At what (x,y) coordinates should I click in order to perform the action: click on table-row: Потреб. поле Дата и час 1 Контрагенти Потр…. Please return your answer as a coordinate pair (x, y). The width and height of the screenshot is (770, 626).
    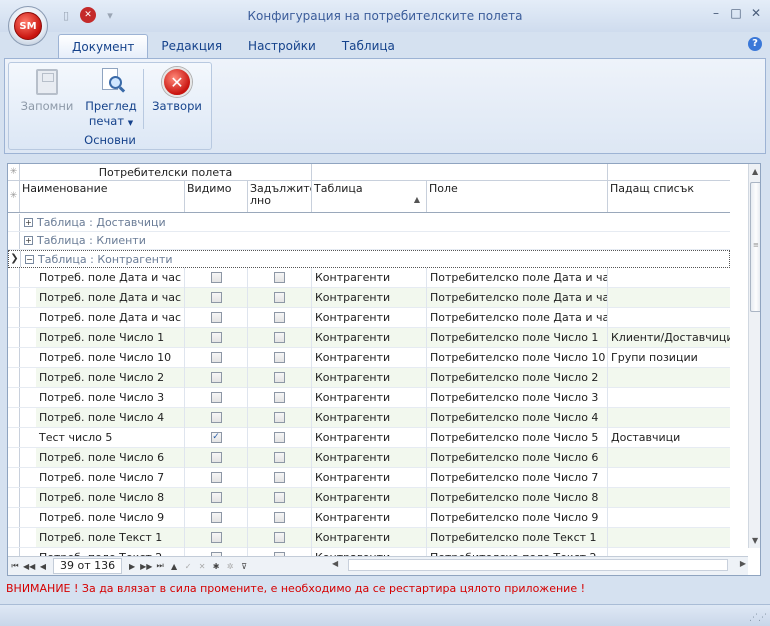
    Looking at the image, I should click on (369, 278).